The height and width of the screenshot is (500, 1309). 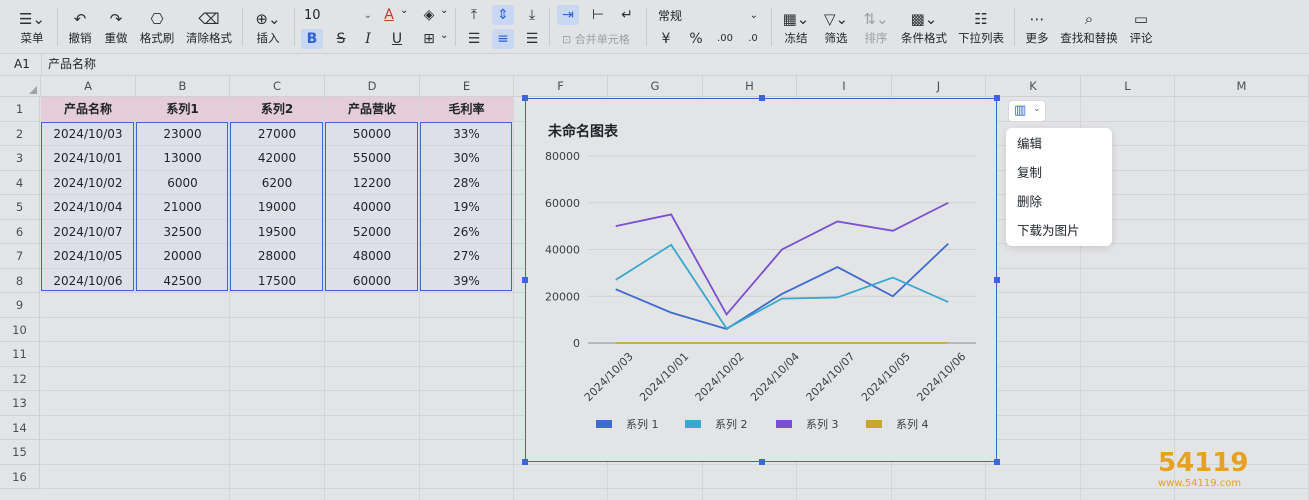 I want to click on select-all-corner, so click(x=20, y=86).